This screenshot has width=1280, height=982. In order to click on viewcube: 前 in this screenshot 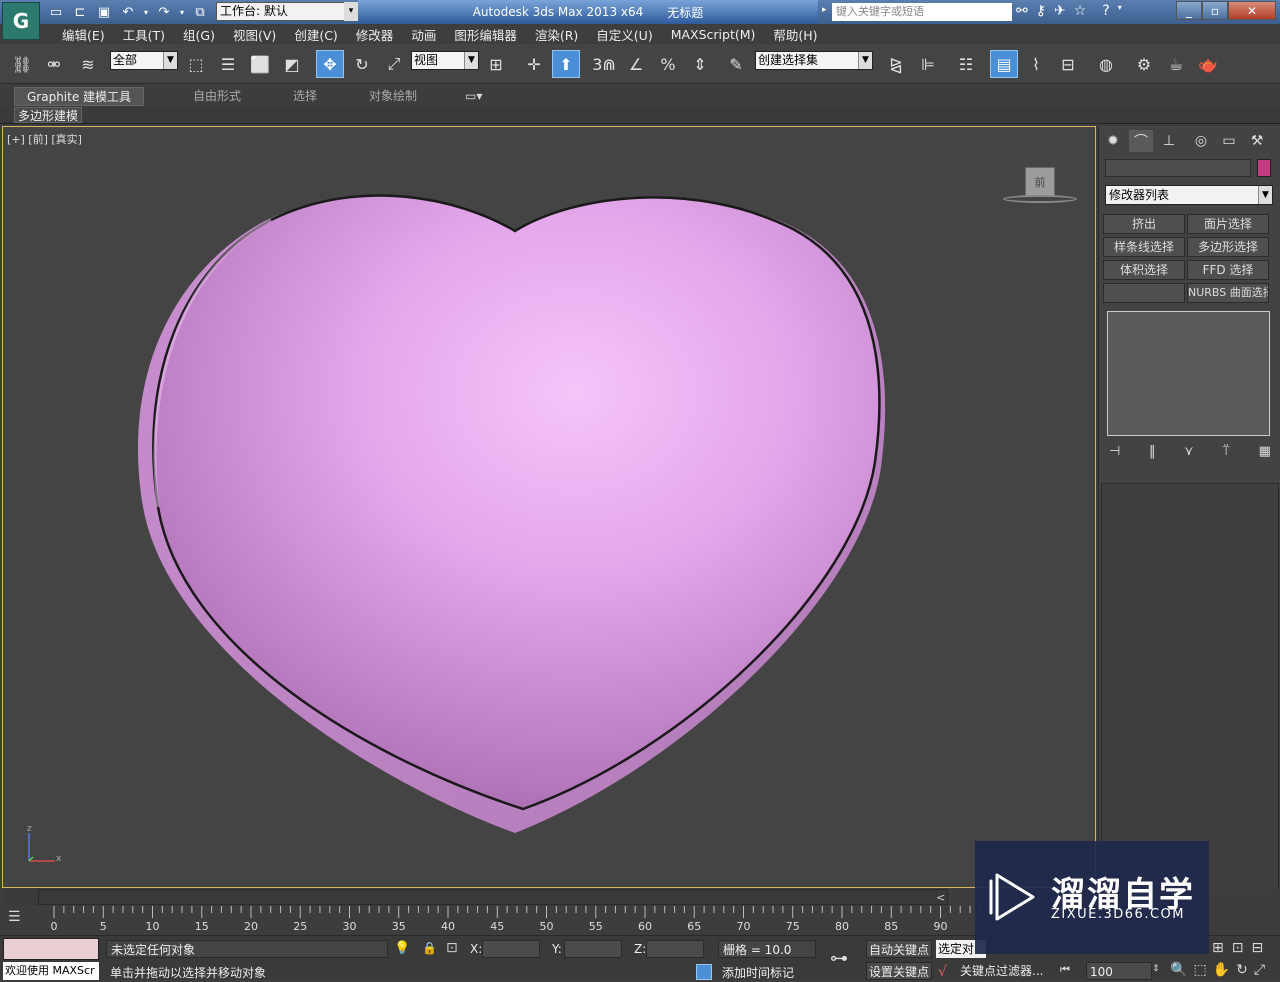, I will do `click(1040, 186)`.